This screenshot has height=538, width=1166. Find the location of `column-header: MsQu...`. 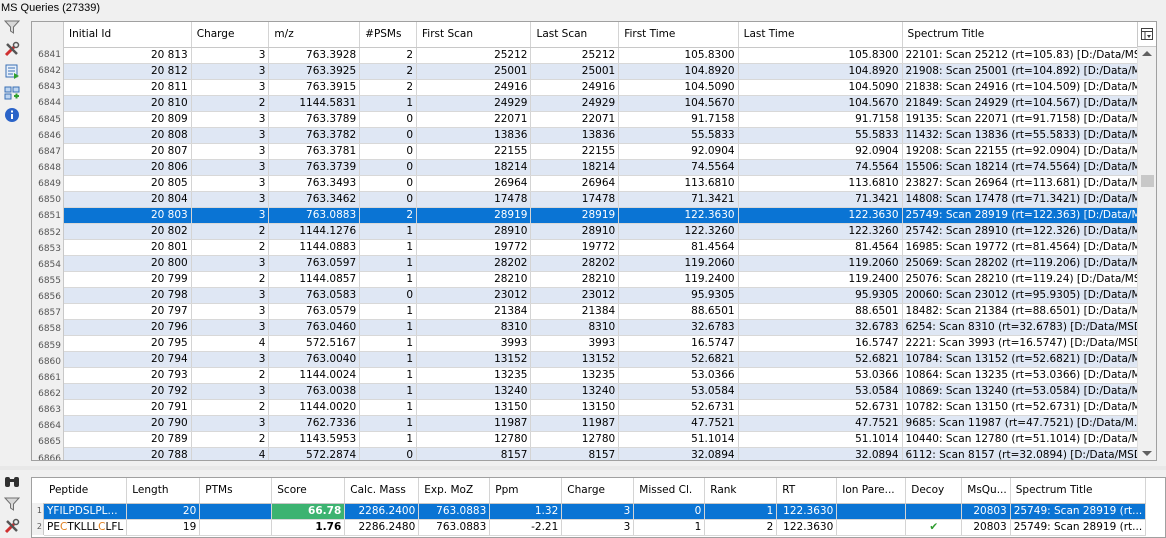

column-header: MsQu... is located at coordinates (986, 491).